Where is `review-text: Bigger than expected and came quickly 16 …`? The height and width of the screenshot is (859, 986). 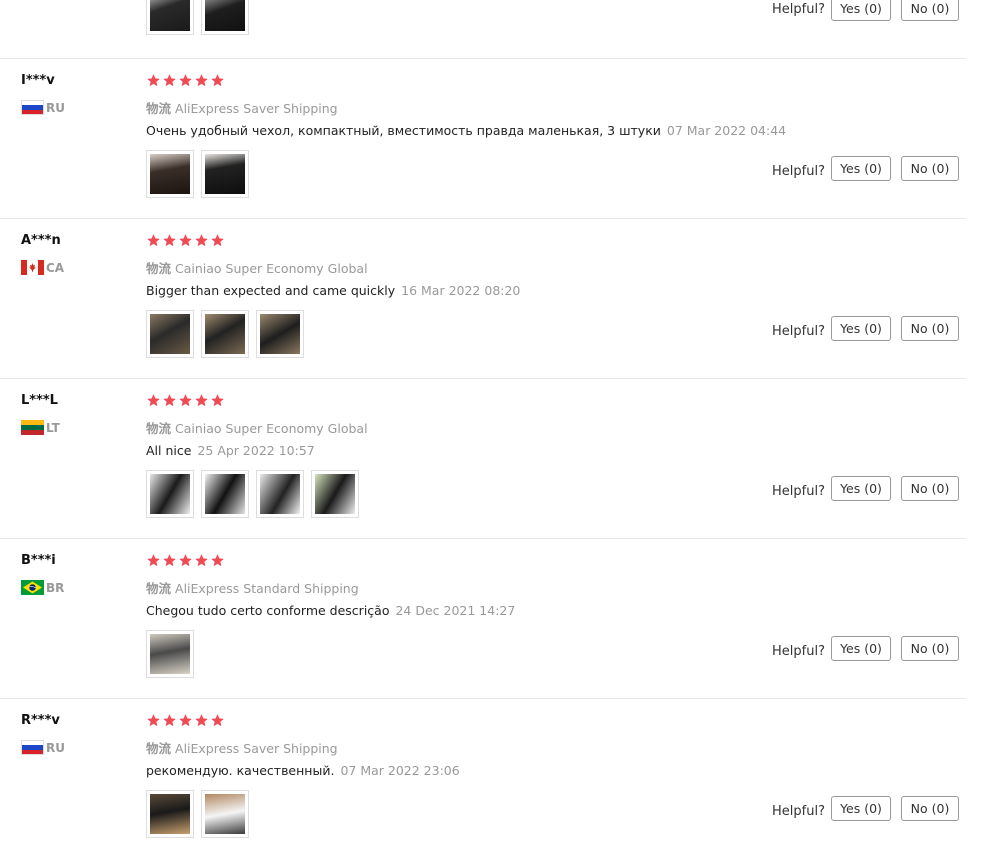 review-text: Bigger than expected and came quickly 16 … is located at coordinates (333, 290).